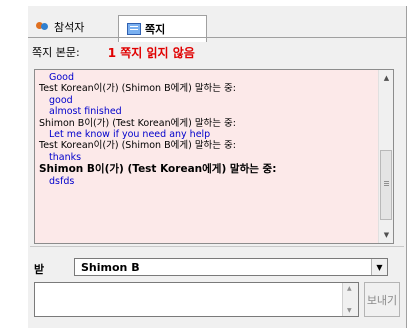 The height and width of the screenshot is (330, 415). I want to click on message-text: Good, so click(62, 77).